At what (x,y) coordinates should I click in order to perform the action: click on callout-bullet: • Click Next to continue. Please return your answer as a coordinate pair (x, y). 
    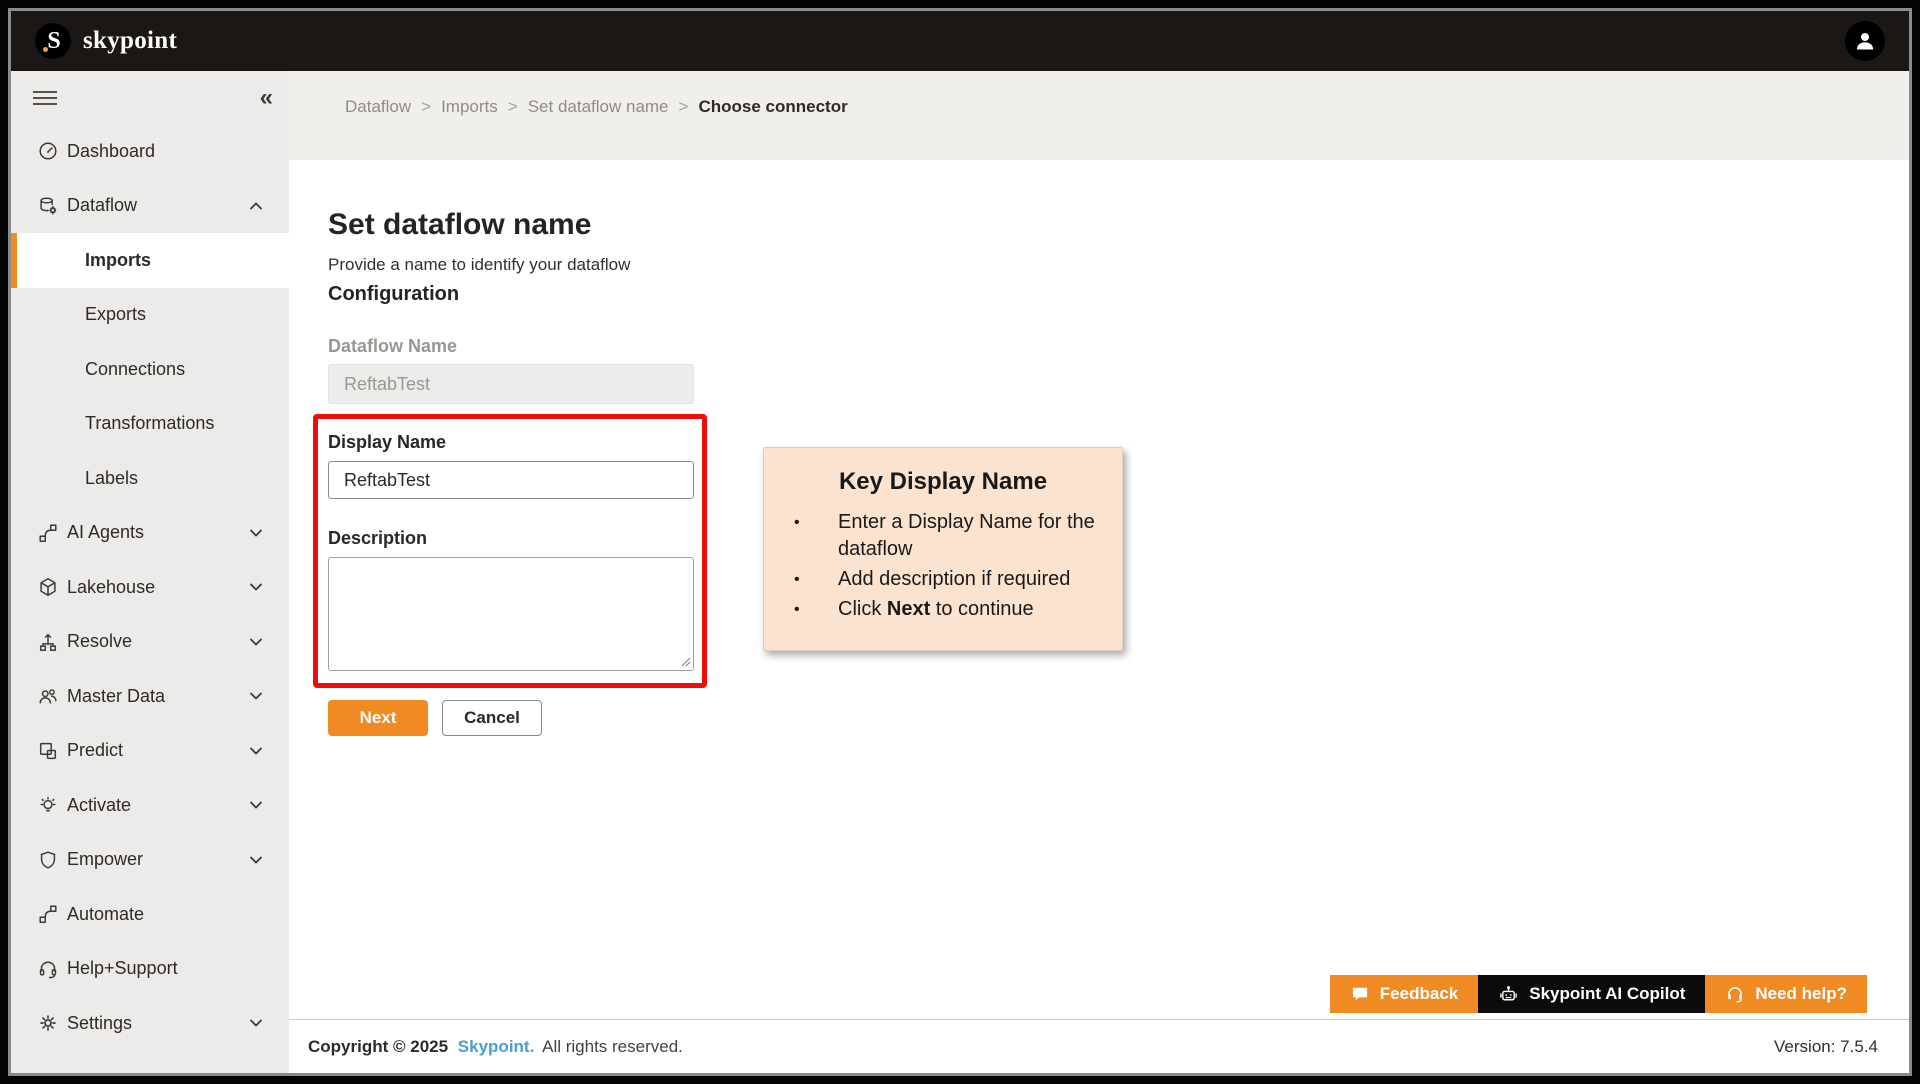
    Looking at the image, I should click on (941, 609).